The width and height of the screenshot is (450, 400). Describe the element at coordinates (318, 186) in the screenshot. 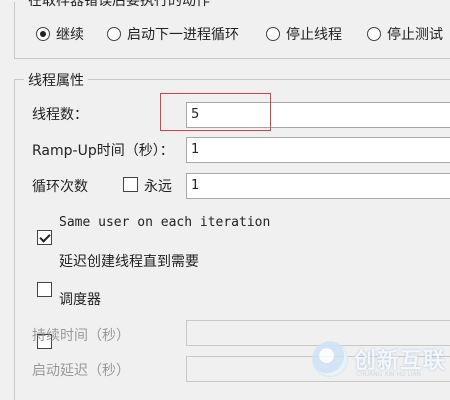

I see `loop-count-input: 1` at that location.